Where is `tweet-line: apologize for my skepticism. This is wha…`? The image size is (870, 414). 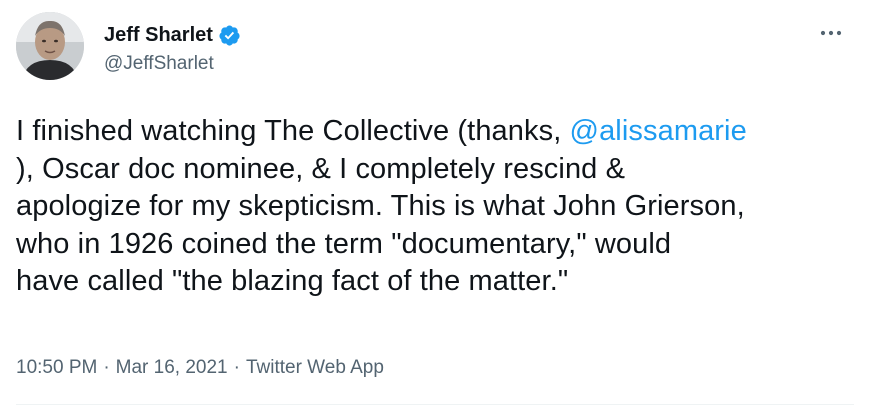 tweet-line: apologize for my skepticism. This is wha… is located at coordinates (380, 206).